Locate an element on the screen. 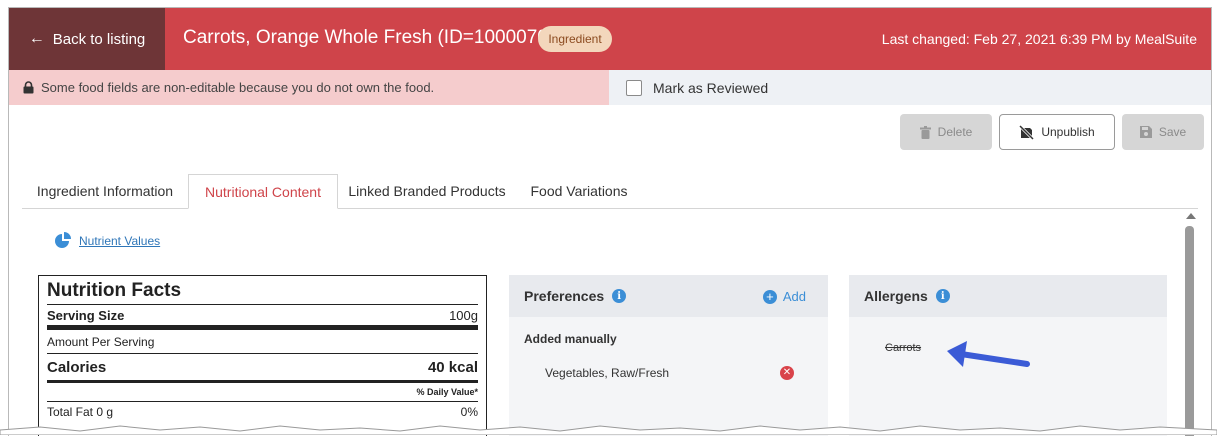 The image size is (1217, 436). allergens-panel: Allergens i Carrots is located at coordinates (1008, 355).